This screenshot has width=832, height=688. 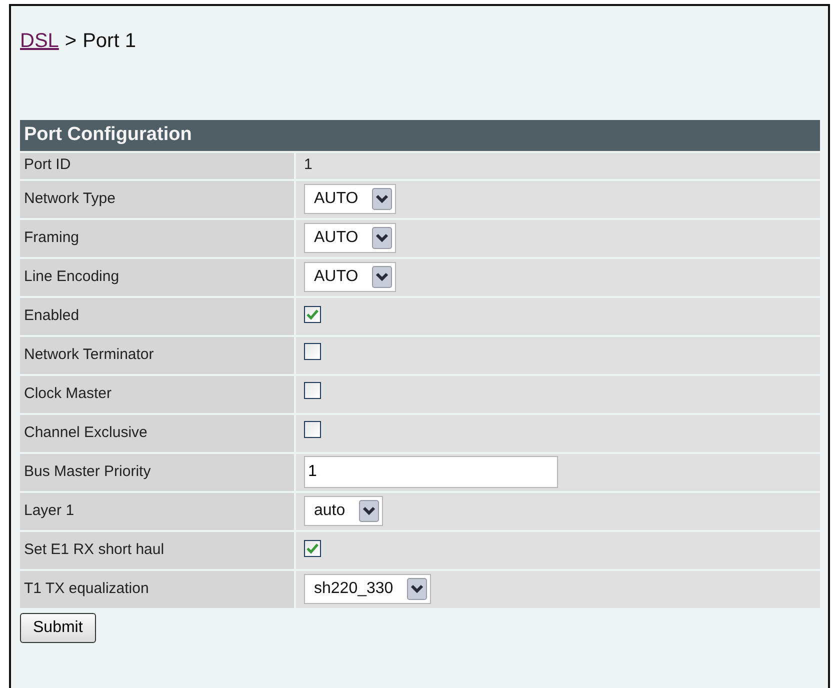 I want to click on field-label: Network Terminator, so click(x=158, y=355).